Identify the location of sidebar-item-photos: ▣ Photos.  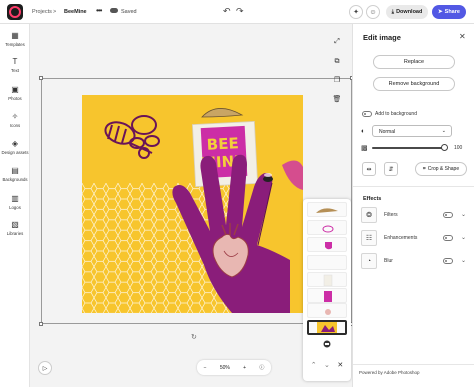
(15, 93).